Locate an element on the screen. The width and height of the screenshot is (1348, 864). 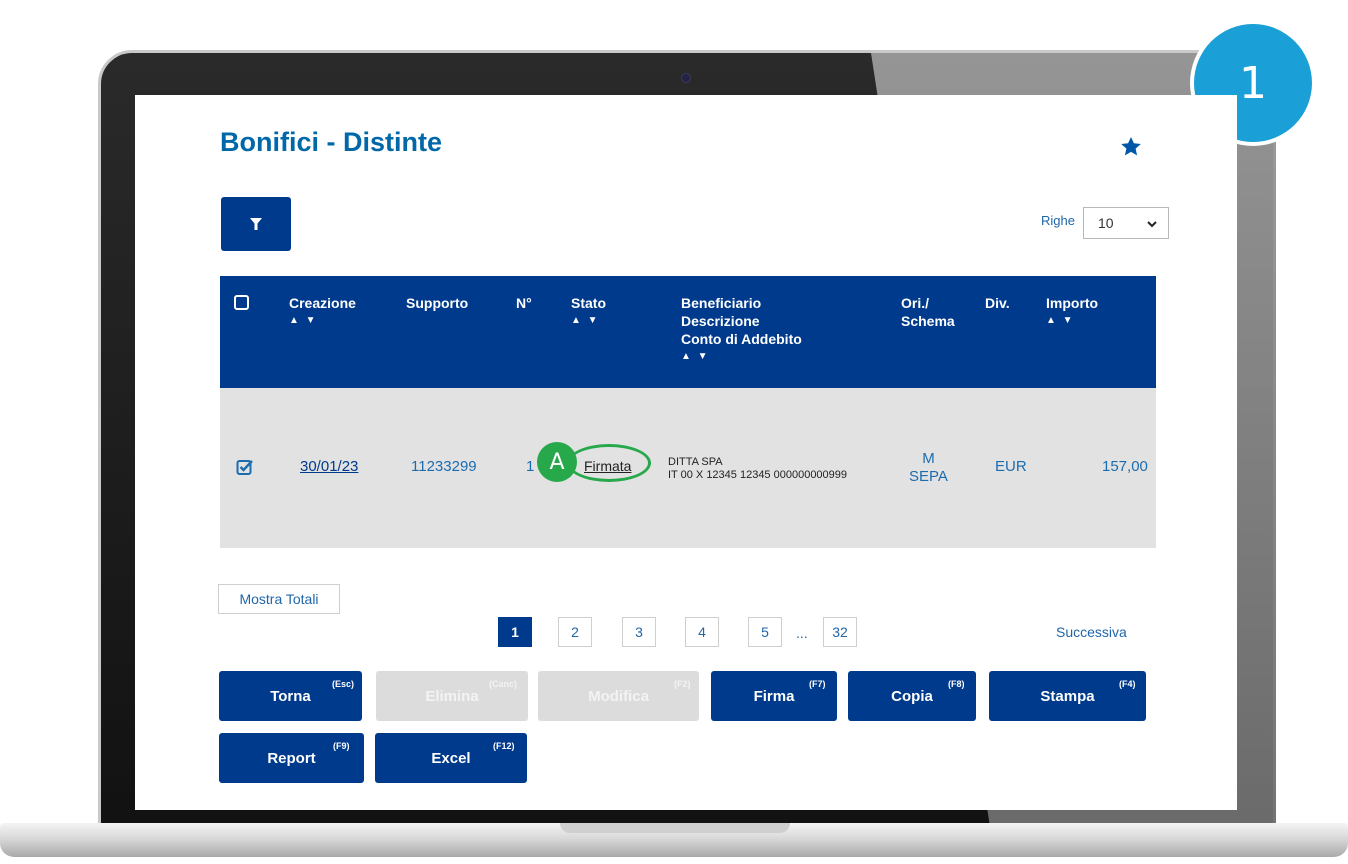
col-creazione: Creazione ▲ ▼ is located at coordinates (322, 312).